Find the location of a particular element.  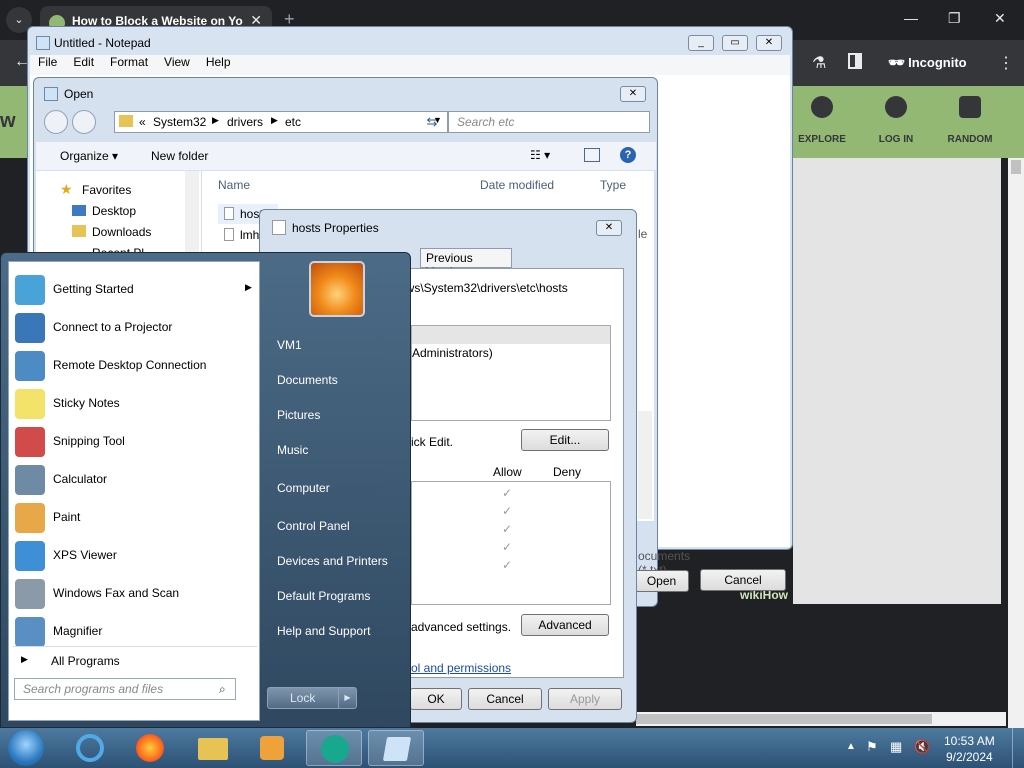

organize-label: Organize is located at coordinates (84, 156).